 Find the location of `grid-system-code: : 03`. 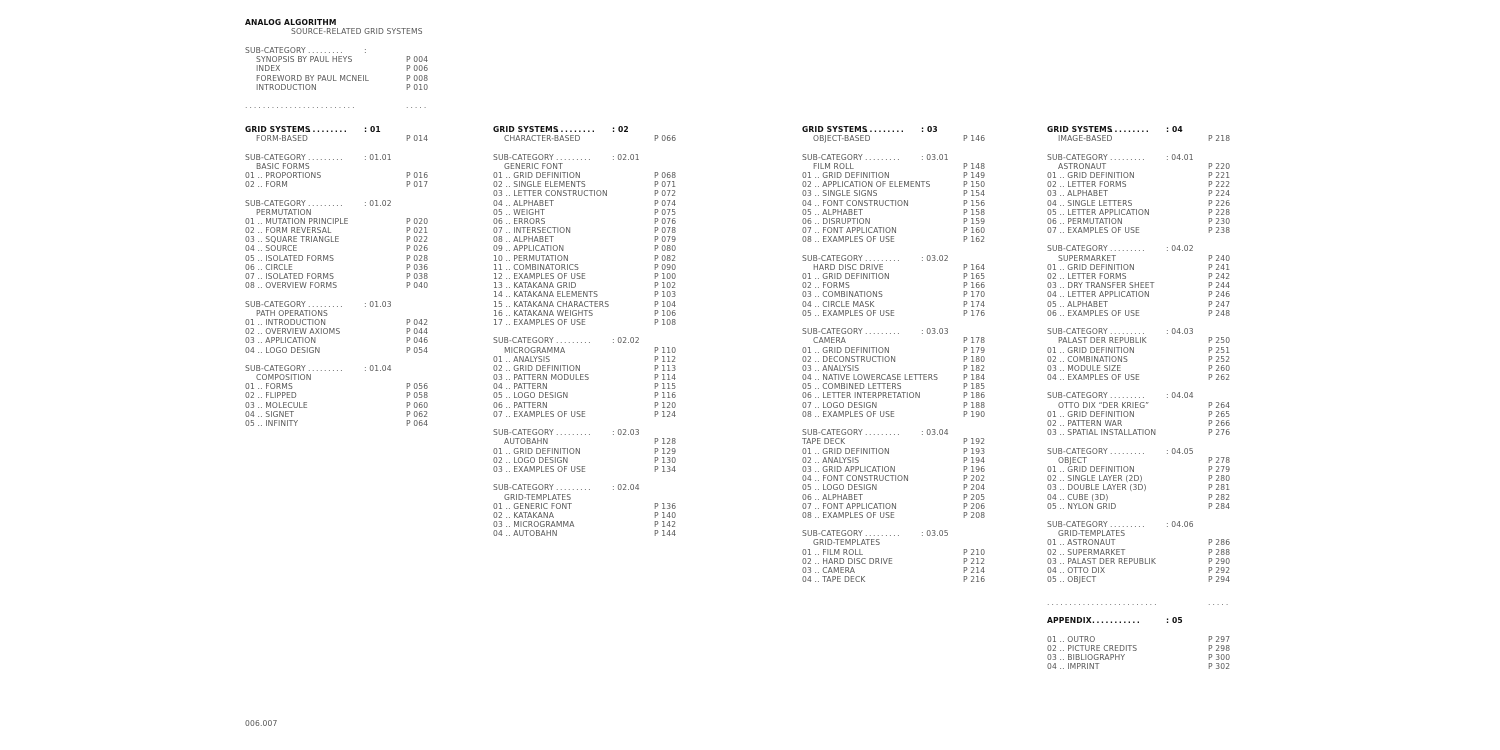

grid-system-code: : 03 is located at coordinates (929, 129).